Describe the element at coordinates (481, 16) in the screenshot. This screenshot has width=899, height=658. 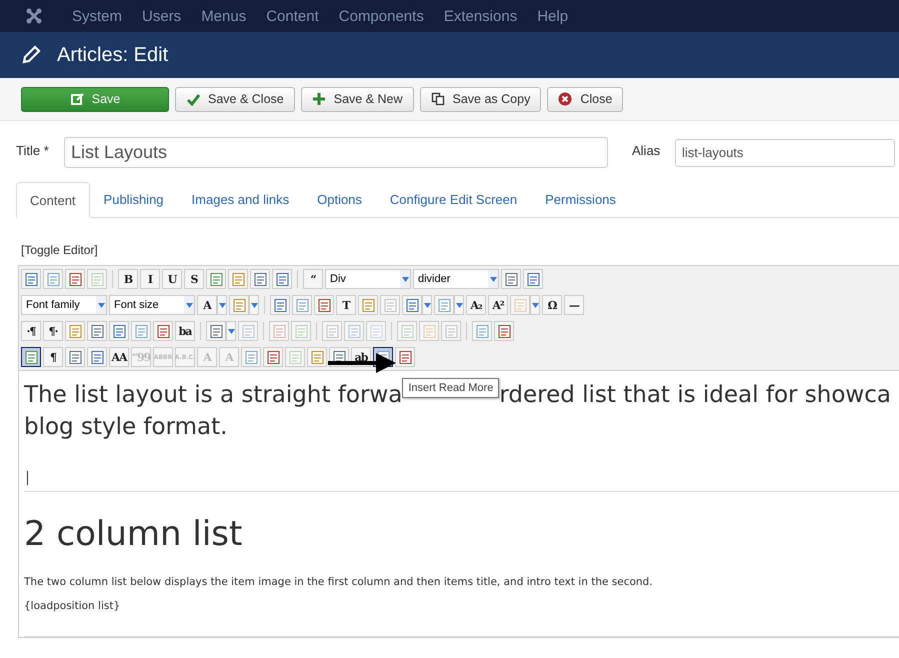
I see `menu-item: Extensions` at that location.